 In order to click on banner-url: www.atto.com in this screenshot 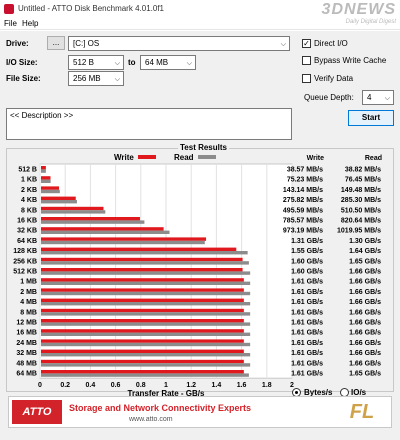, I will do `click(151, 419)`.